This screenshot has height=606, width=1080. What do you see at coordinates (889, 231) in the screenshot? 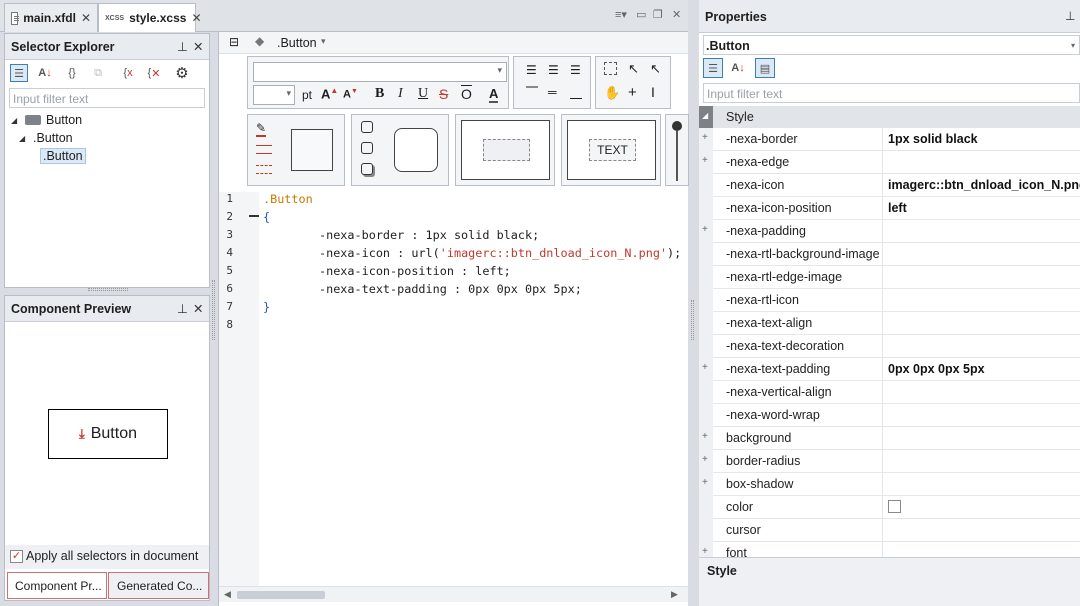
I see `property-row: + -nexa-padding` at bounding box center [889, 231].